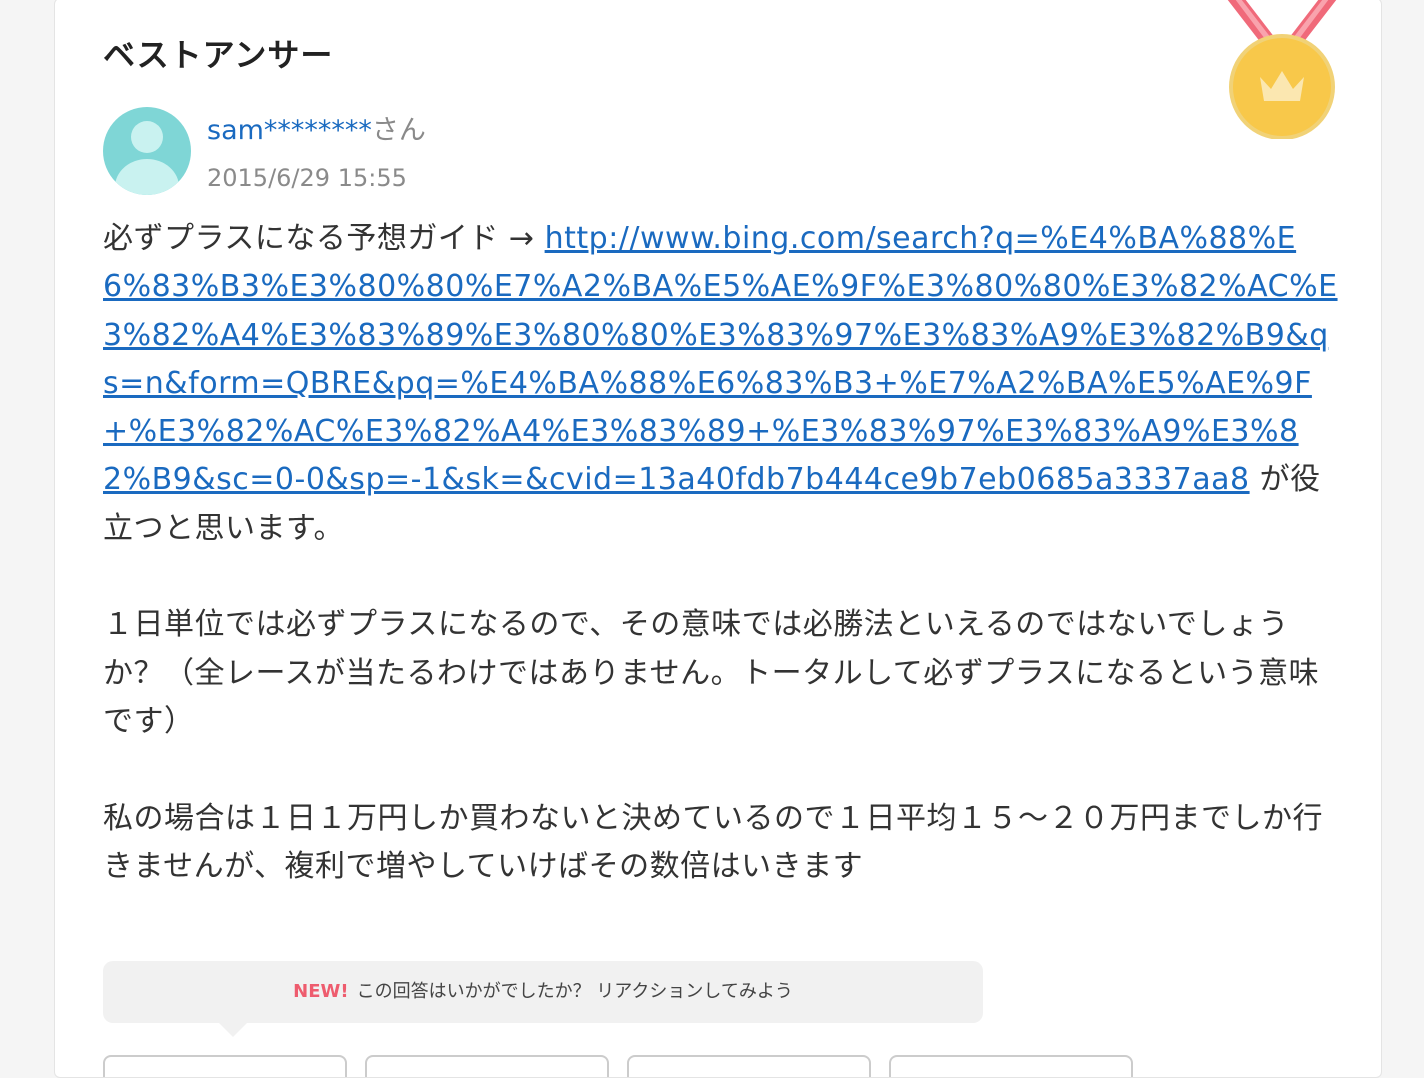 This screenshot has height=1078, width=1424. What do you see at coordinates (218, 55) in the screenshot?
I see `best-answer-heading: ベストアンサー` at bounding box center [218, 55].